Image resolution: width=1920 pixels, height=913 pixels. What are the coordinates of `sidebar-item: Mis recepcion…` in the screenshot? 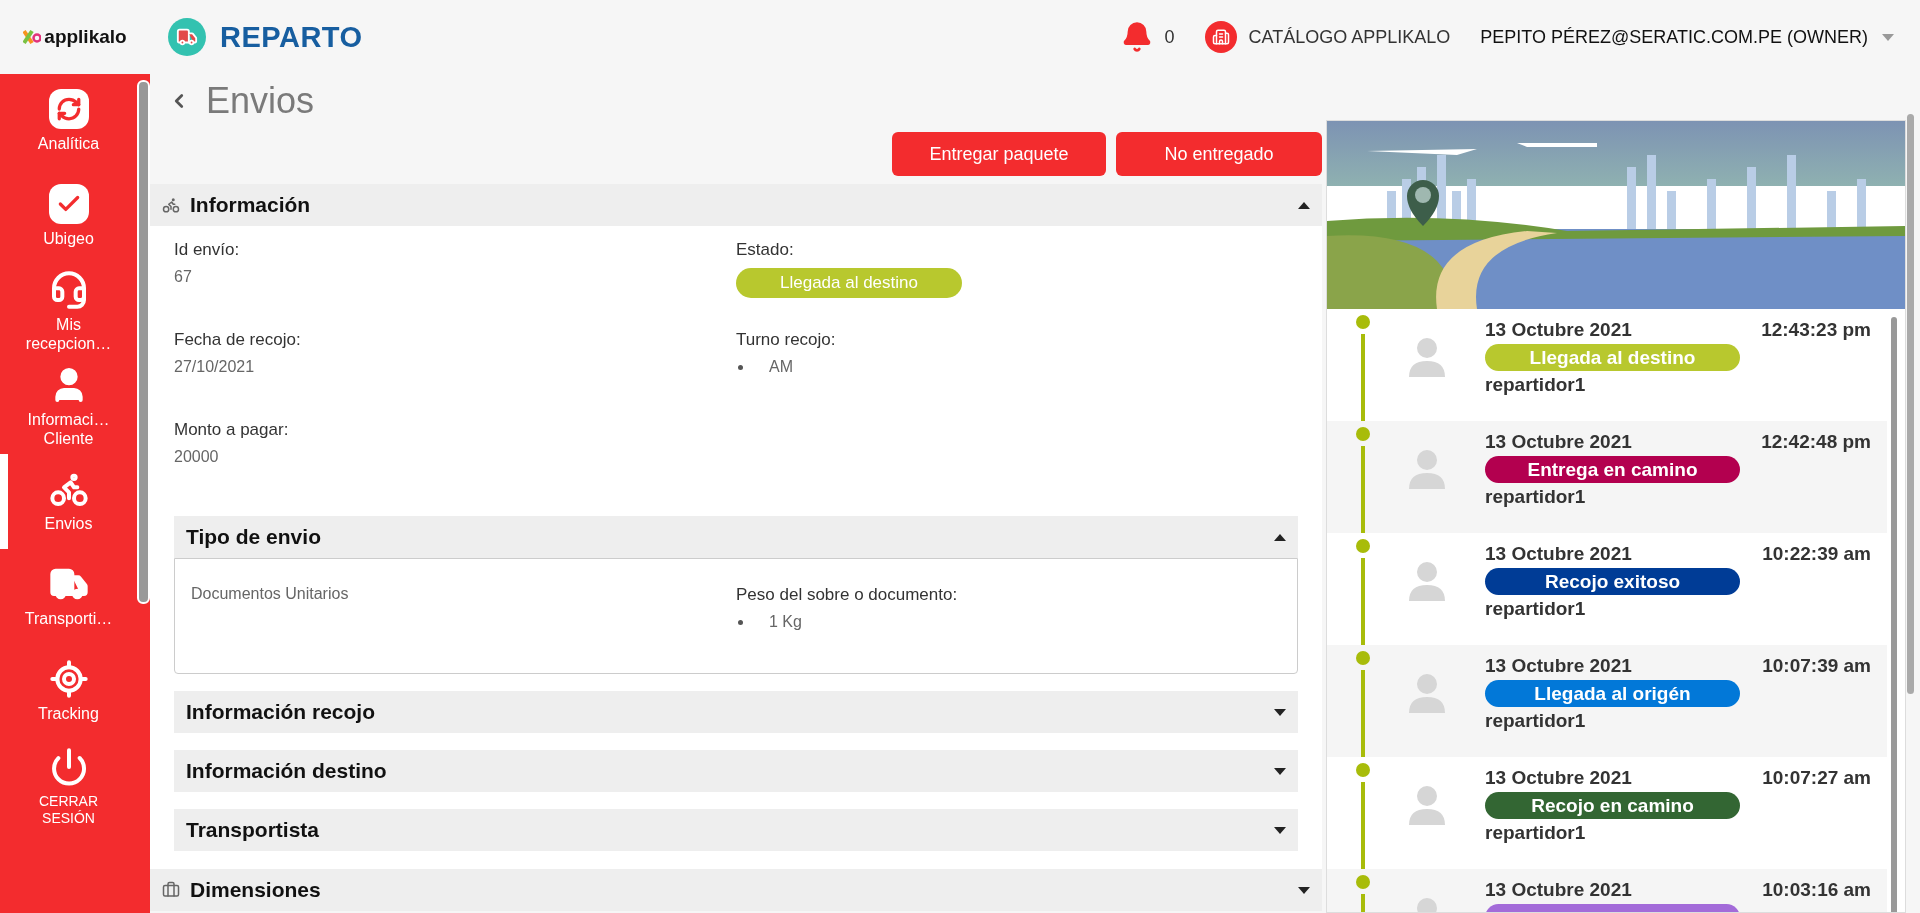 It's located at (68, 311).